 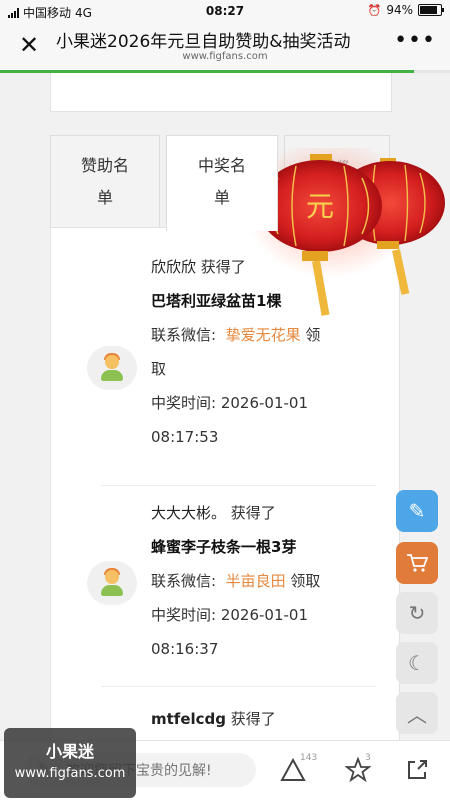 I want to click on chevron-up-icon: ︿, so click(x=417, y=714).